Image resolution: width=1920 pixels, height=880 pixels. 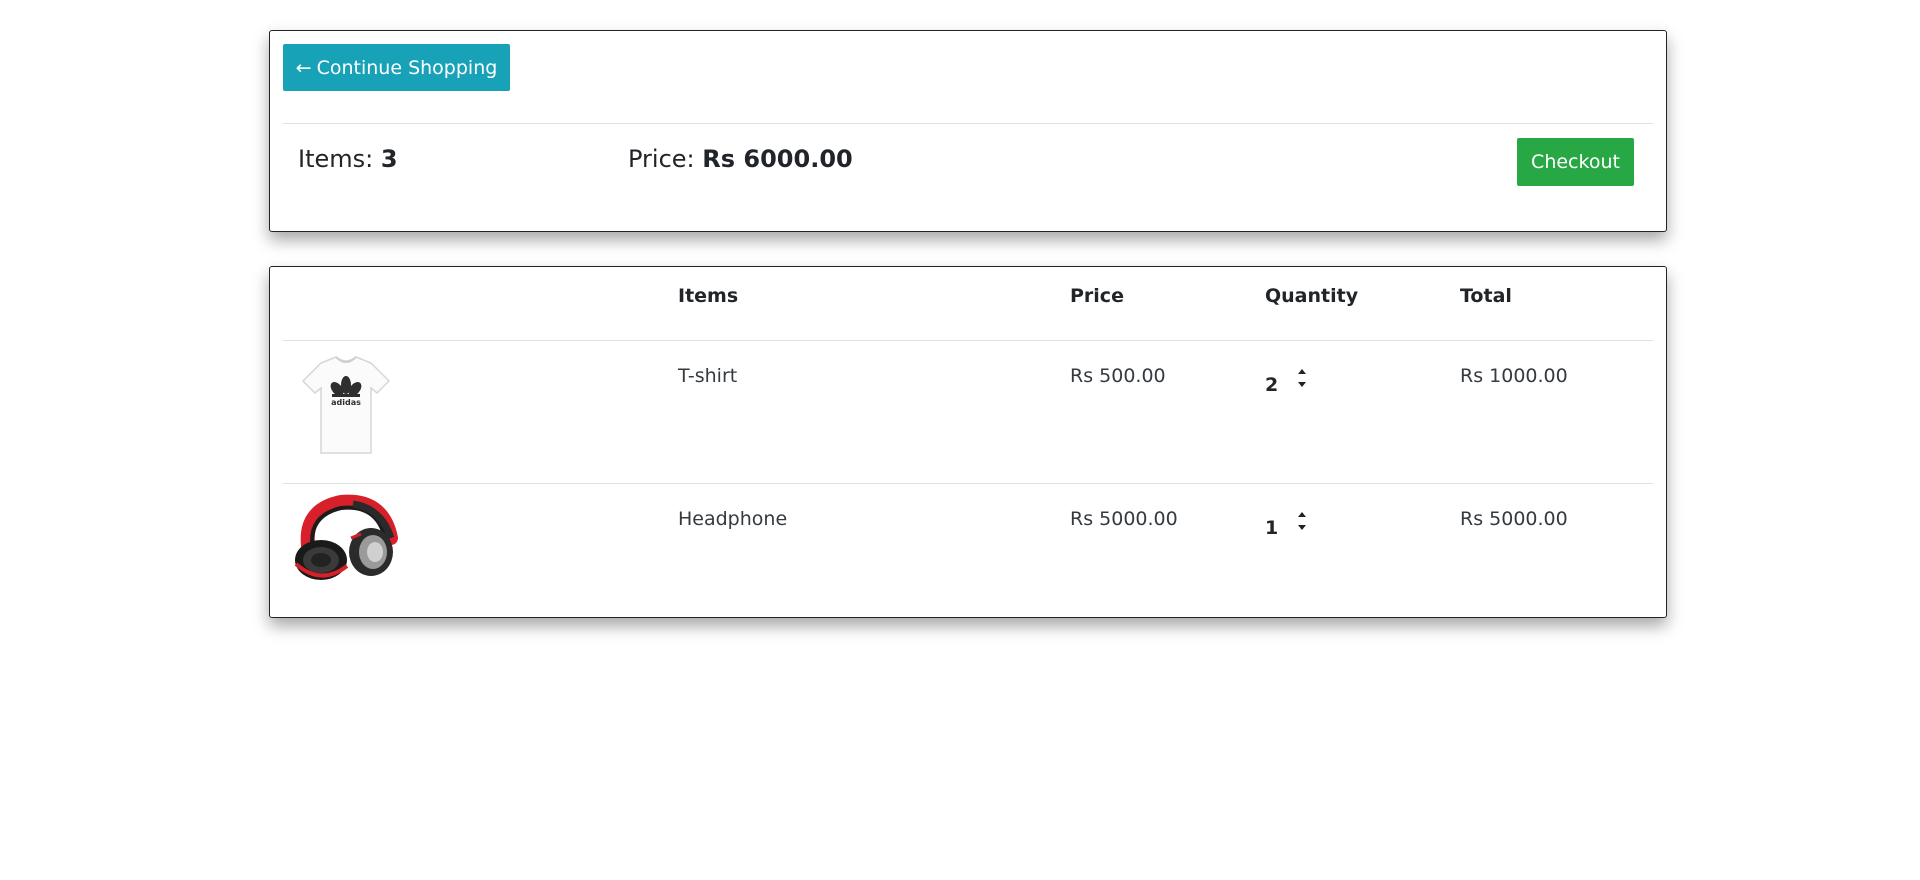 I want to click on item-total: Rs 5000.00, so click(x=1514, y=519).